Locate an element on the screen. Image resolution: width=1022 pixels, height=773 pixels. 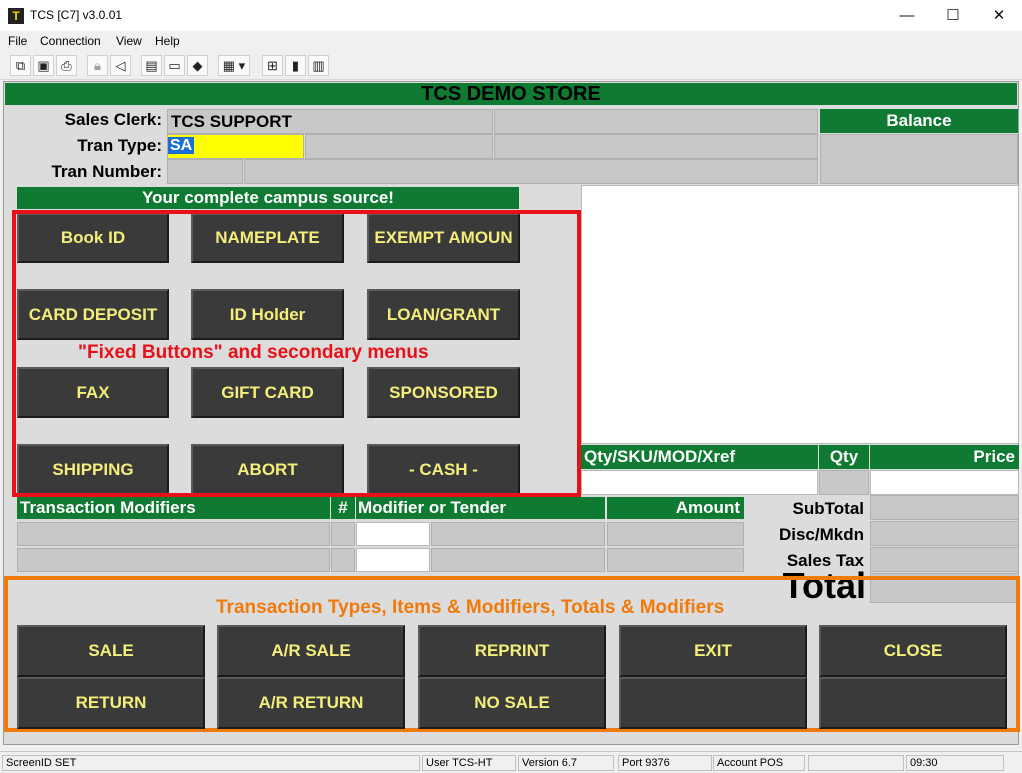
tran-number-value is located at coordinates (205, 171).